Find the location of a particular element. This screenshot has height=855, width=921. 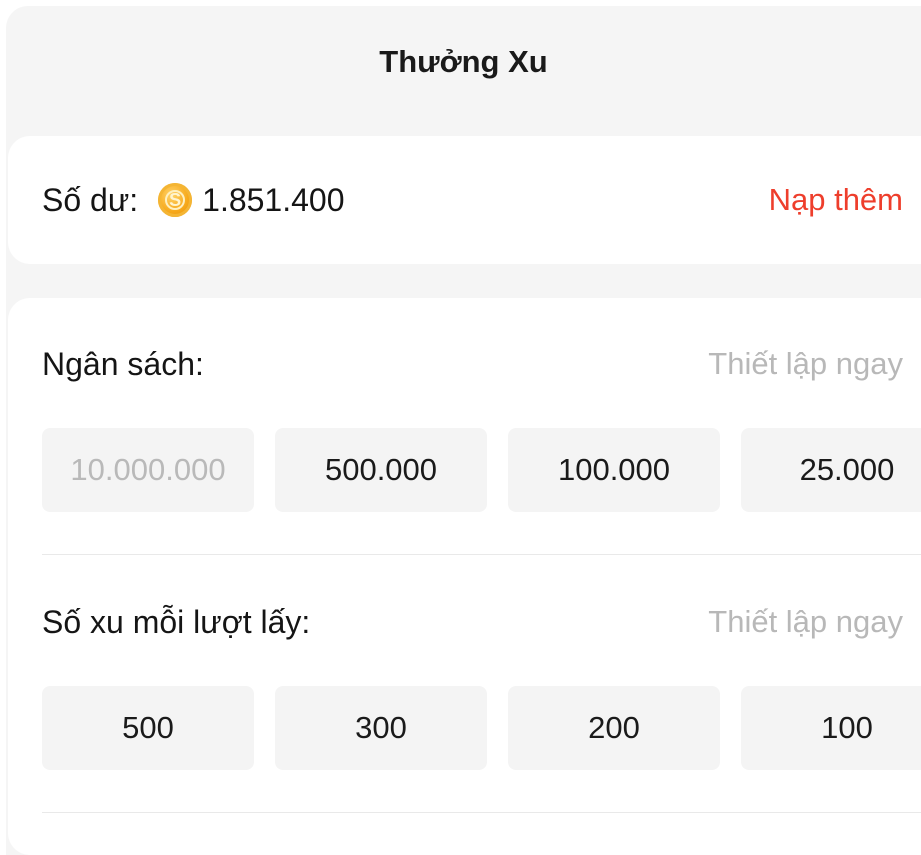

balance-card: Số dư: S 1.851.400 Nạp thêm is located at coordinates (464, 200).